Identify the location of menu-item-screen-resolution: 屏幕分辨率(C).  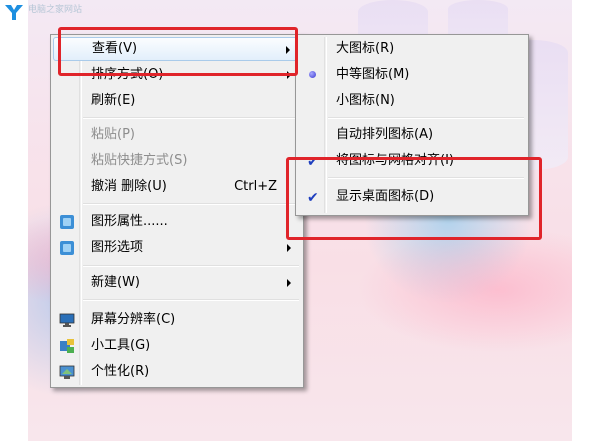
(177, 320).